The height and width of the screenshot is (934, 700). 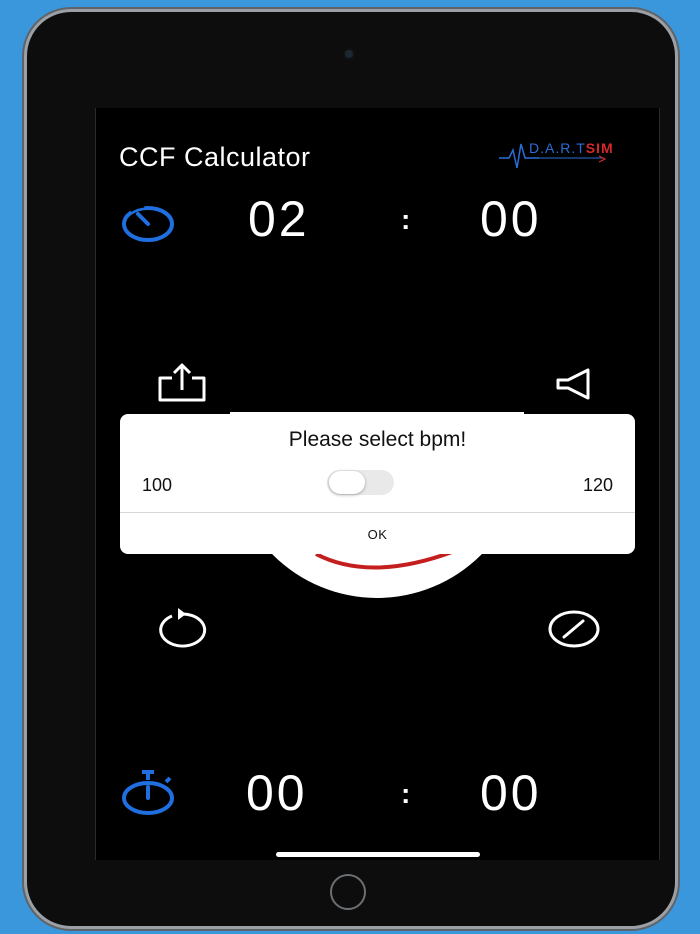 What do you see at coordinates (577, 385) in the screenshot?
I see `speaker-icon` at bounding box center [577, 385].